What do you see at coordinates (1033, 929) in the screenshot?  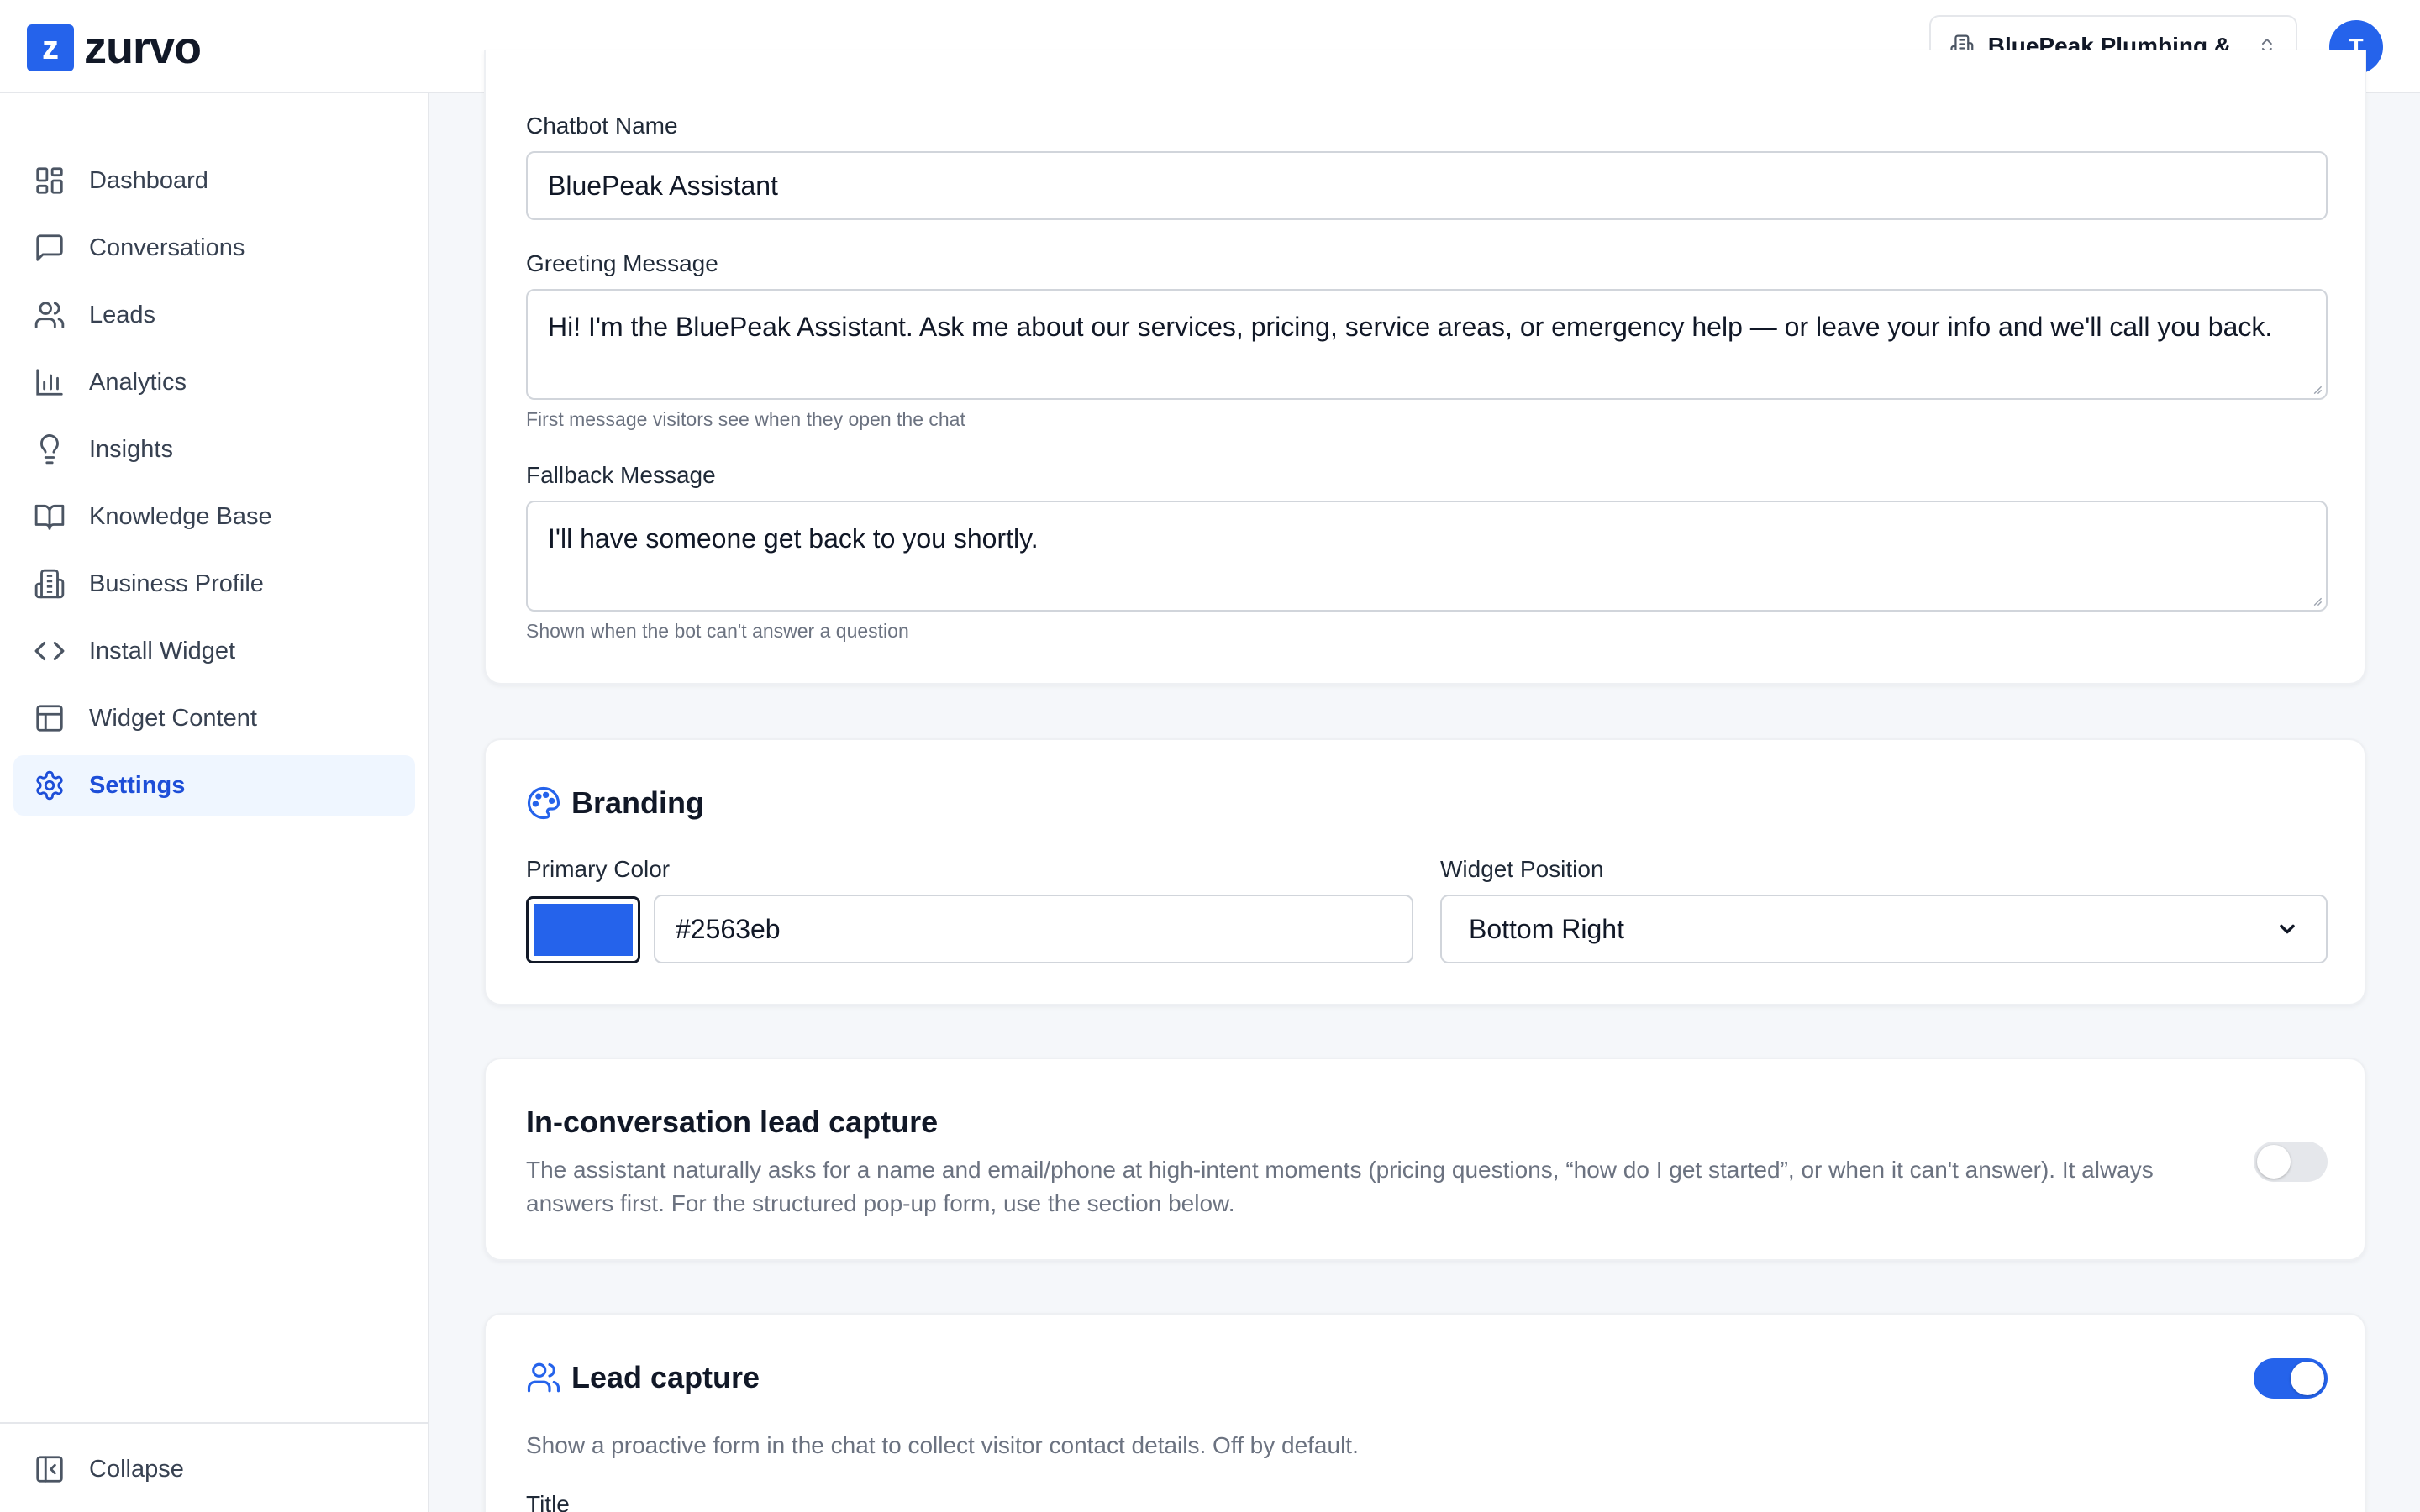 I see `primary-color-input: #2563eb` at bounding box center [1033, 929].